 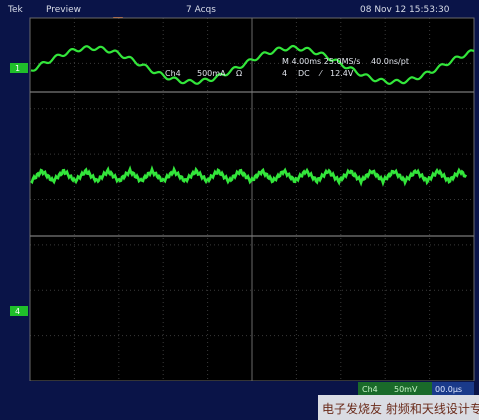 I want to click on ch4-marker: 4, so click(x=19, y=311).